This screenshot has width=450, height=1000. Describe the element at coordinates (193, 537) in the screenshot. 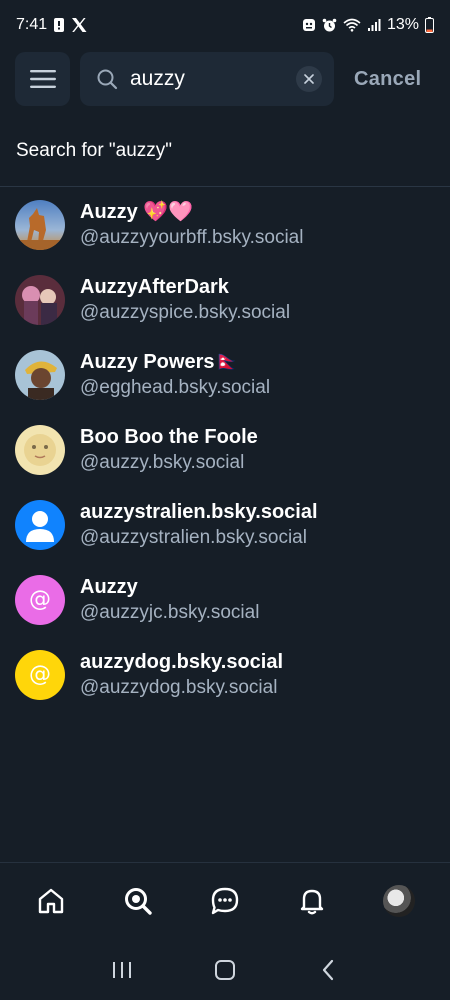

I see `result-handle: @auzzystralien.bsky.social` at that location.